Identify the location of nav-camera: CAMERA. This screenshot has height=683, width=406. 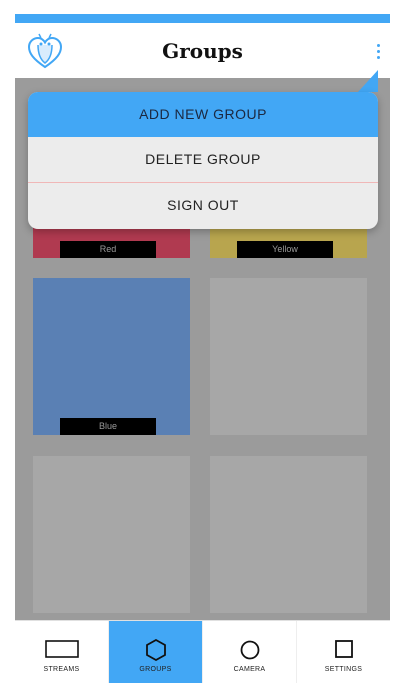
(249, 652).